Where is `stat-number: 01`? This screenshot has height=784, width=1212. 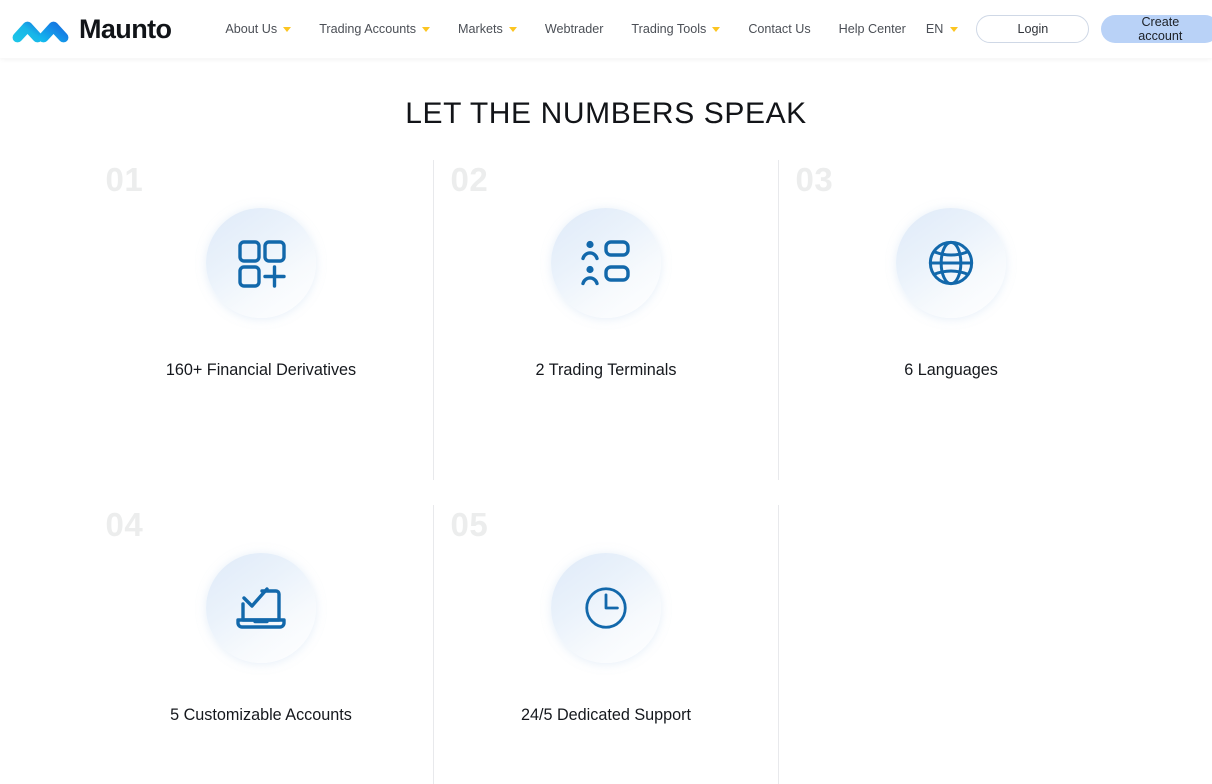 stat-number: 01 is located at coordinates (124, 179).